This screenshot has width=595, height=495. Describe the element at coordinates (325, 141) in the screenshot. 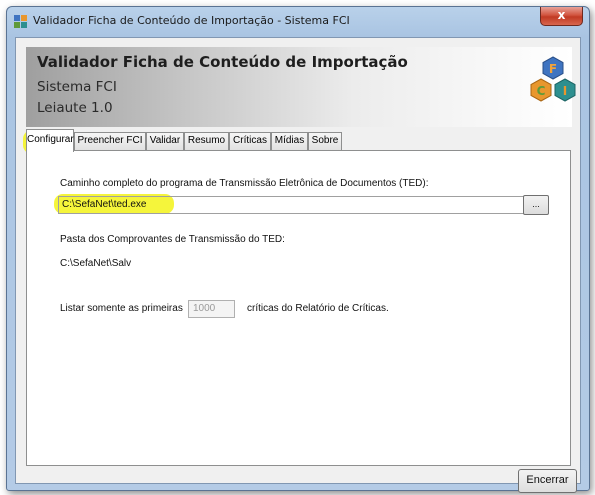

I see `tab-sobre: Sobre` at that location.